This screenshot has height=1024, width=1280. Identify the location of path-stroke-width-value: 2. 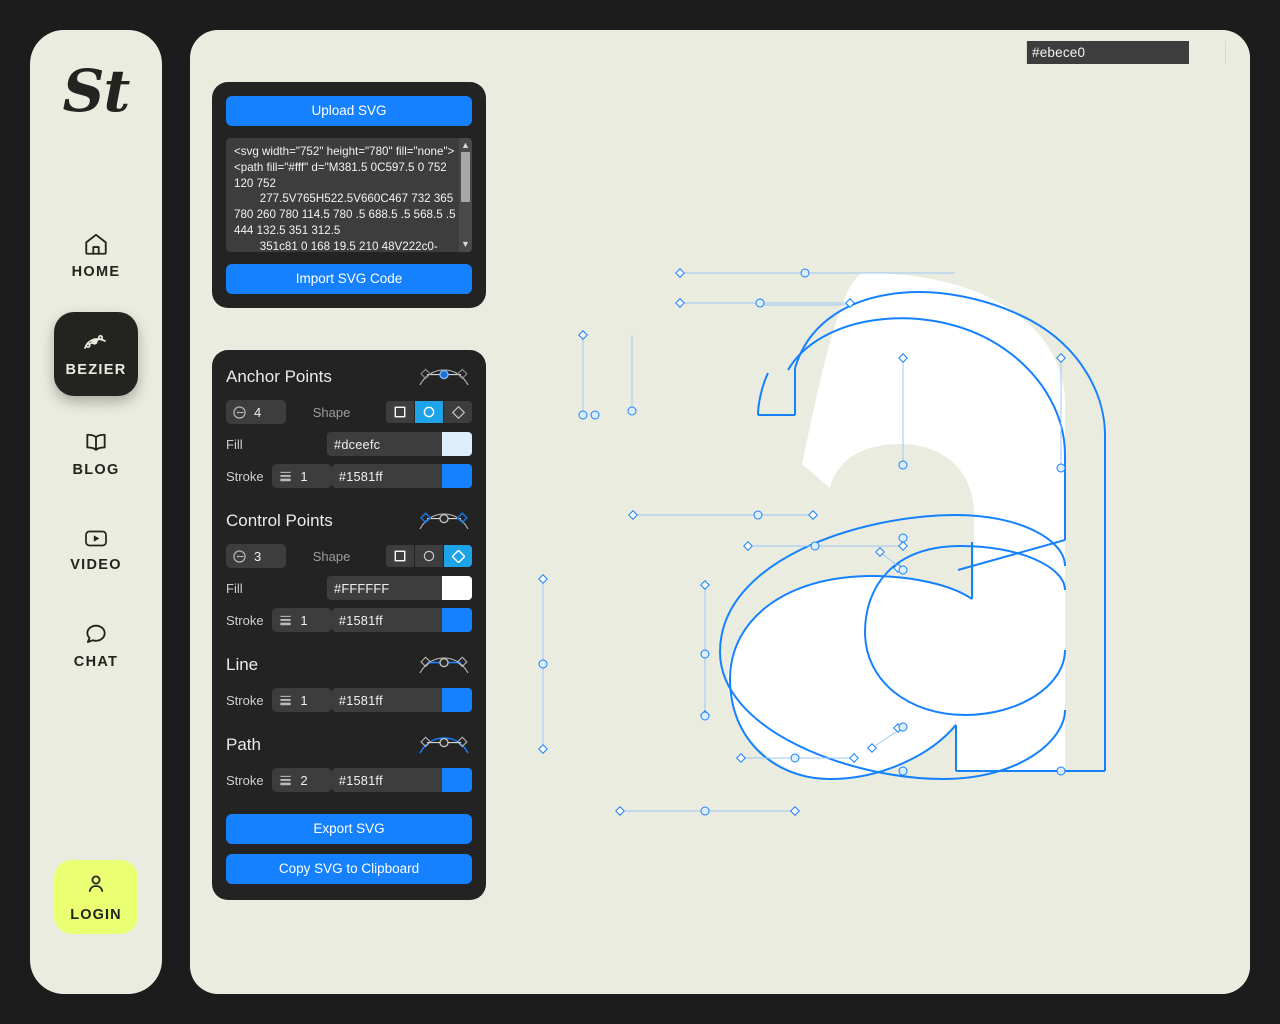
(304, 780).